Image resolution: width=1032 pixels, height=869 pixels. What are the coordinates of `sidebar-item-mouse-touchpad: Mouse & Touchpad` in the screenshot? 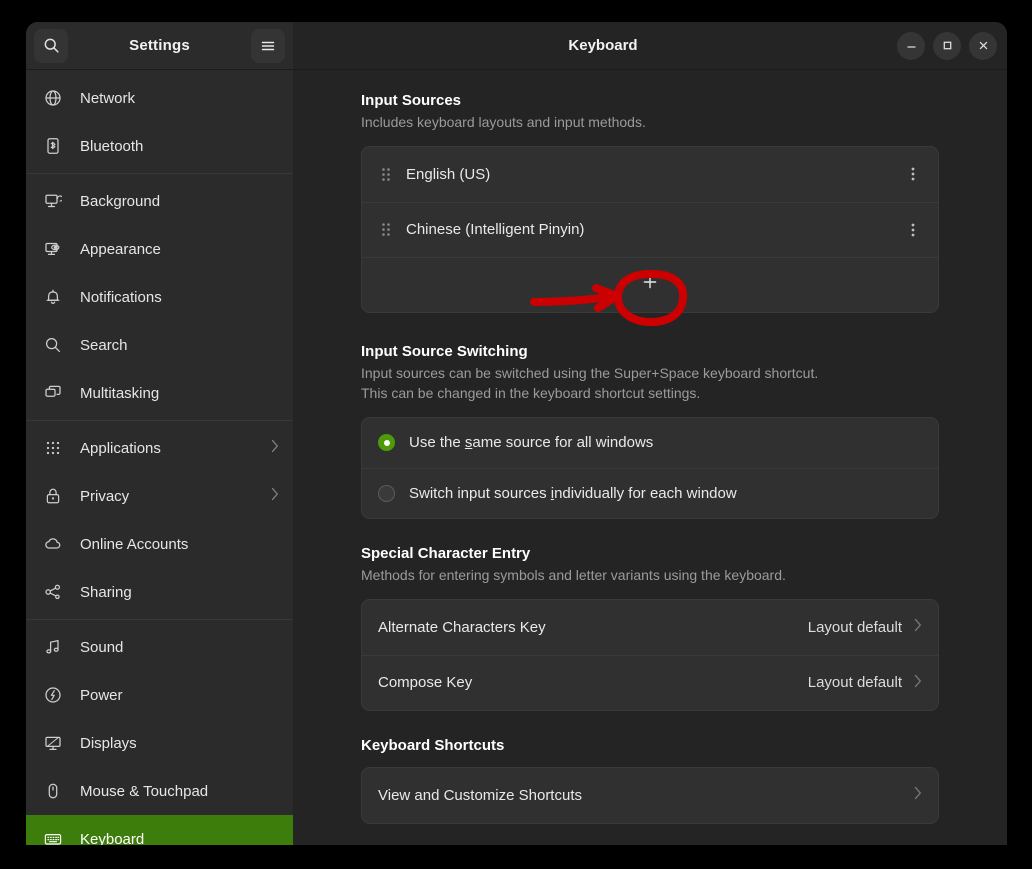 It's located at (159, 791).